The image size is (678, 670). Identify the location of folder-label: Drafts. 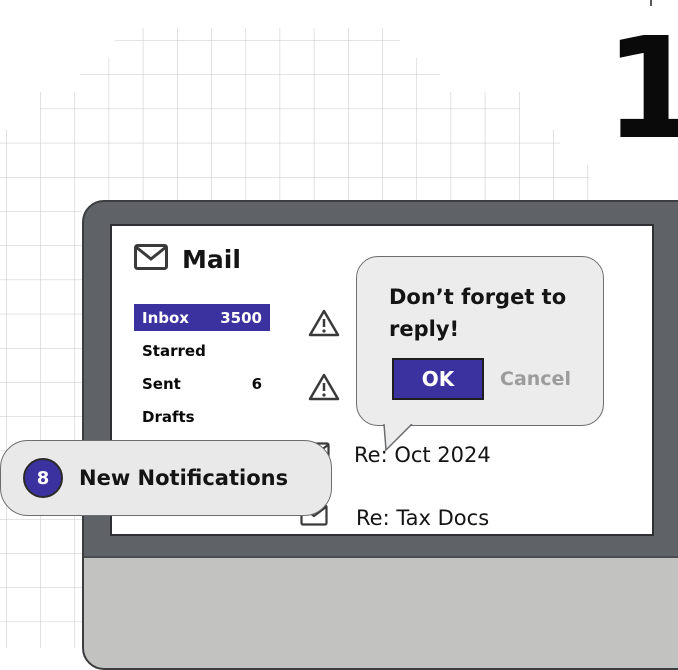
(168, 416).